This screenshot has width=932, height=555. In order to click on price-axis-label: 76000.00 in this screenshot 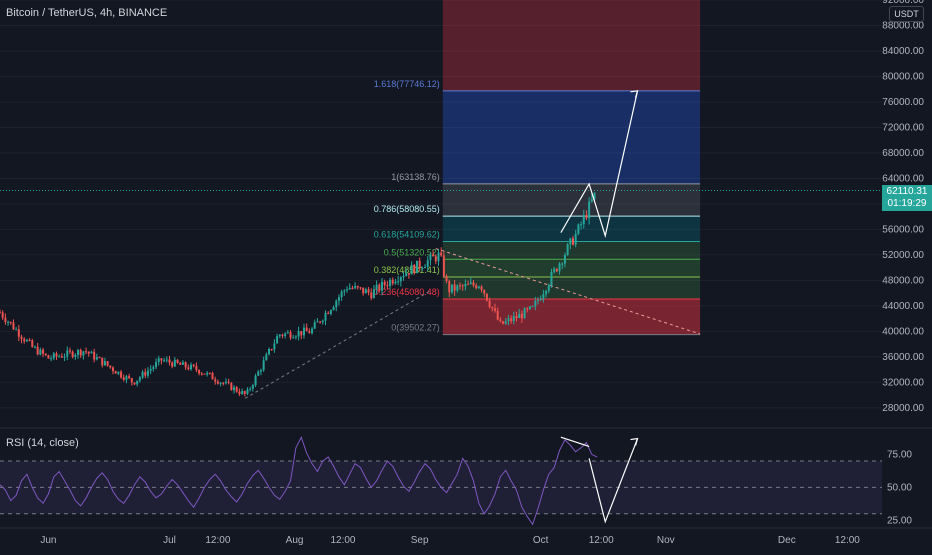, I will do `click(903, 102)`.